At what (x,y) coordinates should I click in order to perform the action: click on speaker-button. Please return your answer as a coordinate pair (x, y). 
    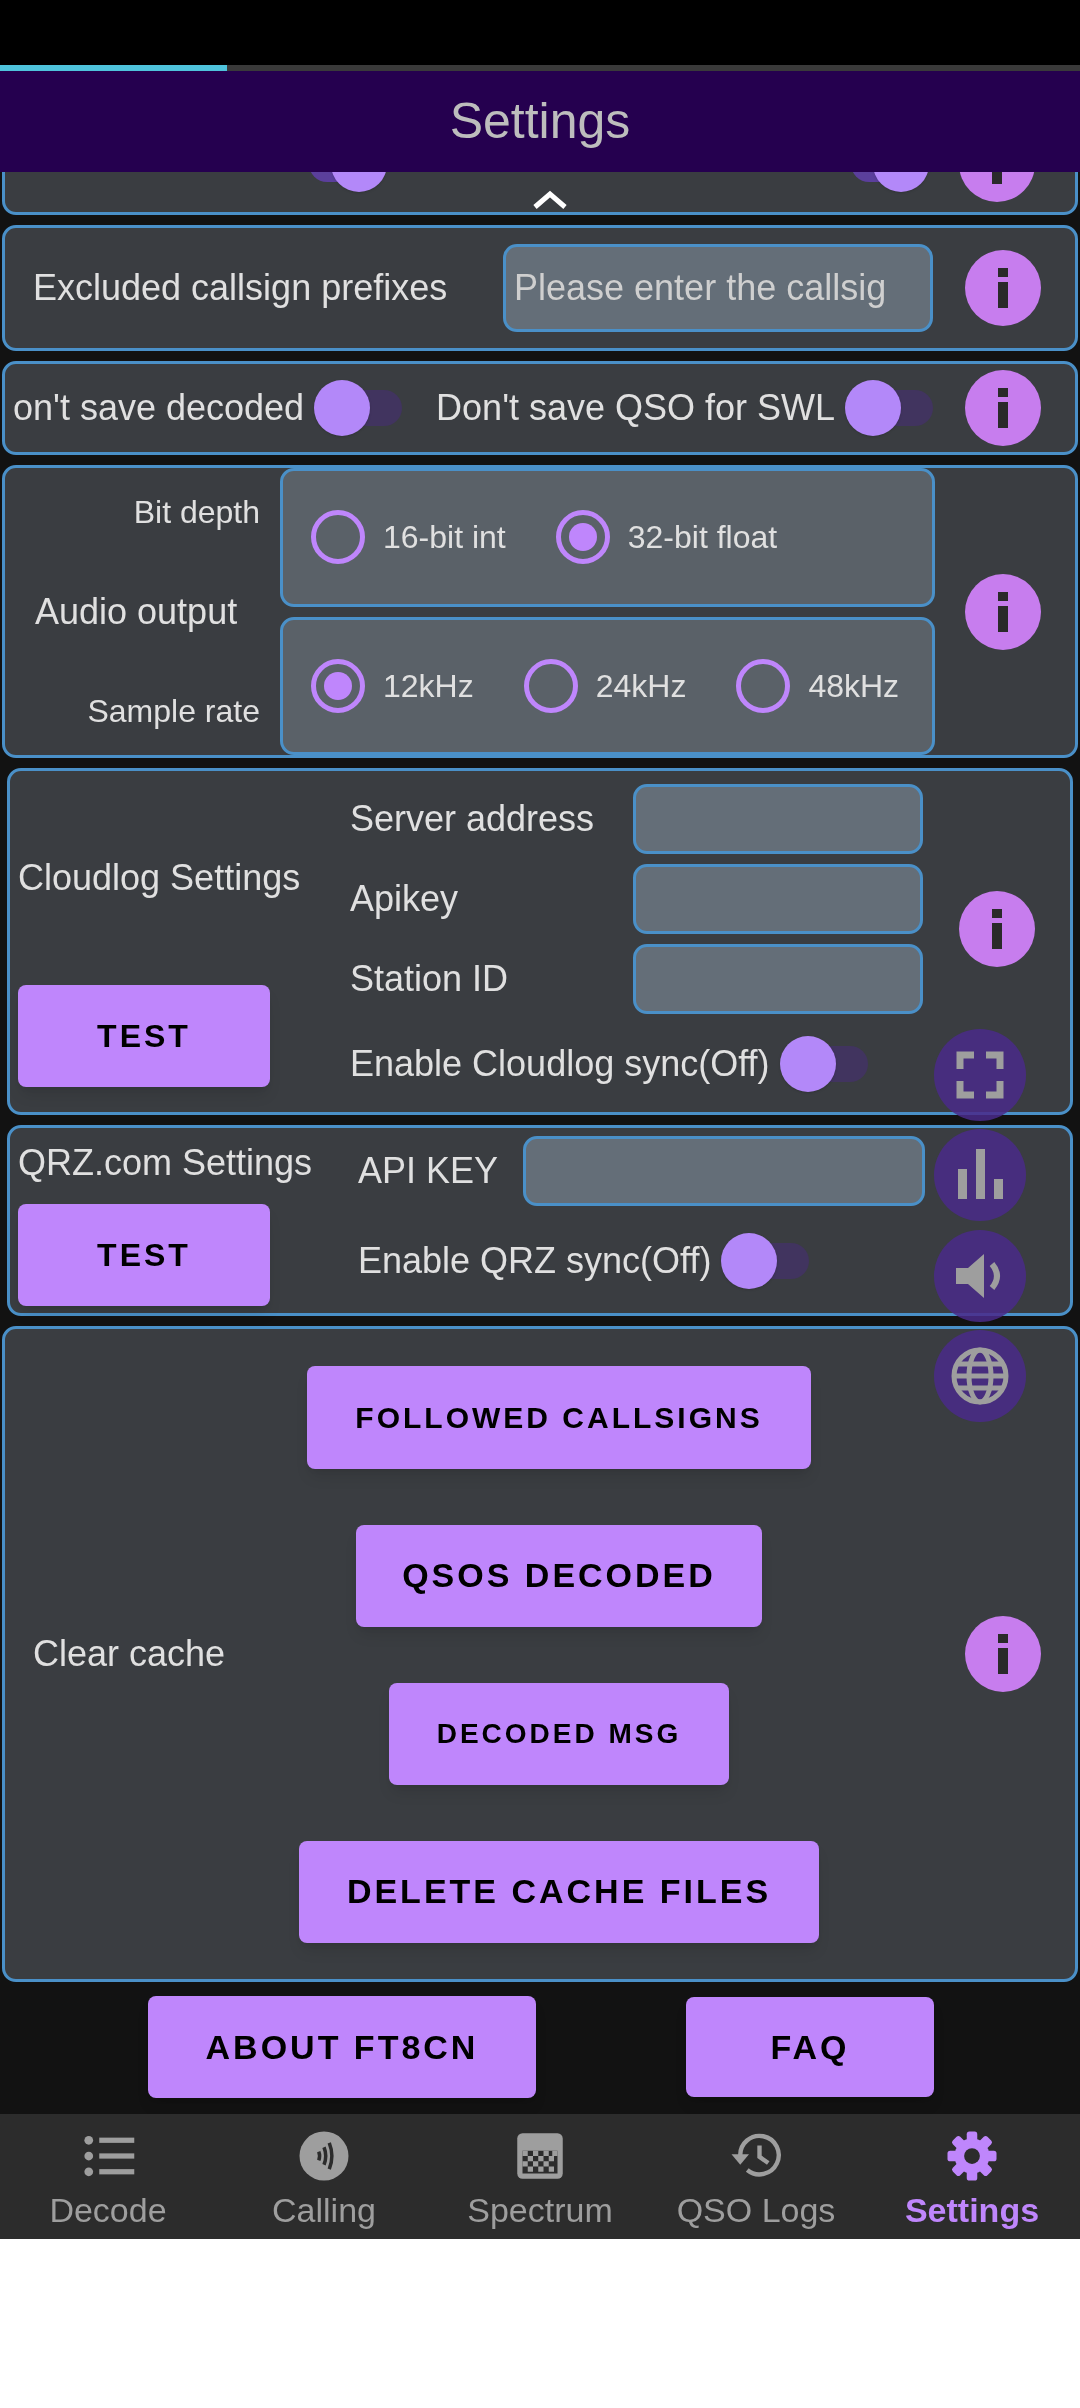
    Looking at the image, I should click on (980, 1276).